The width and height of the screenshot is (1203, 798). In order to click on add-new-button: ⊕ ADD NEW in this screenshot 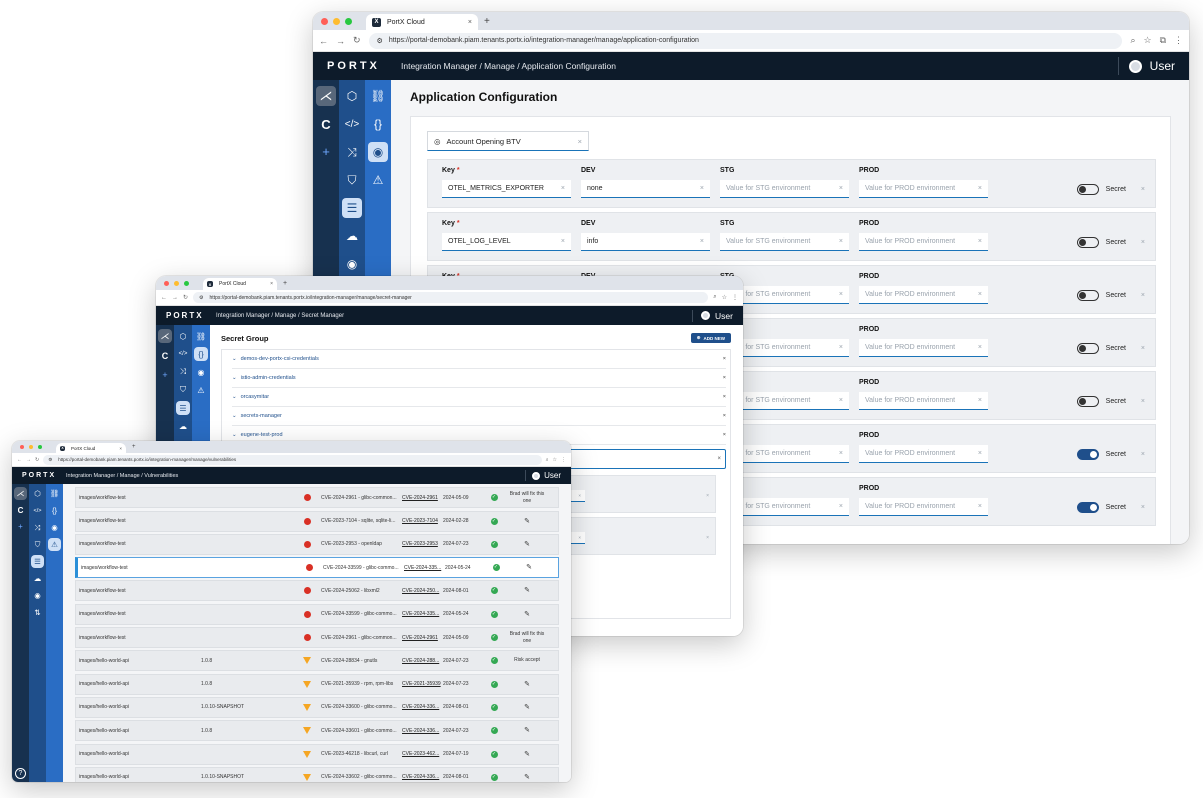, I will do `click(710, 338)`.